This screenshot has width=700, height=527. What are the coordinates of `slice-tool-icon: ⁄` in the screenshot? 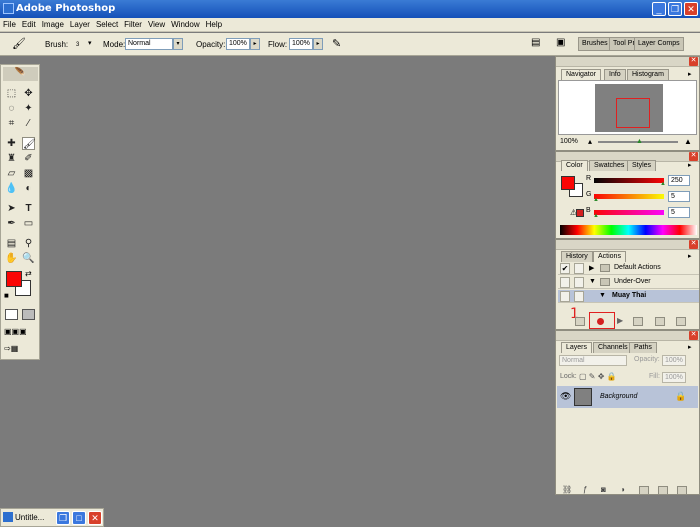 It's located at (28, 123).